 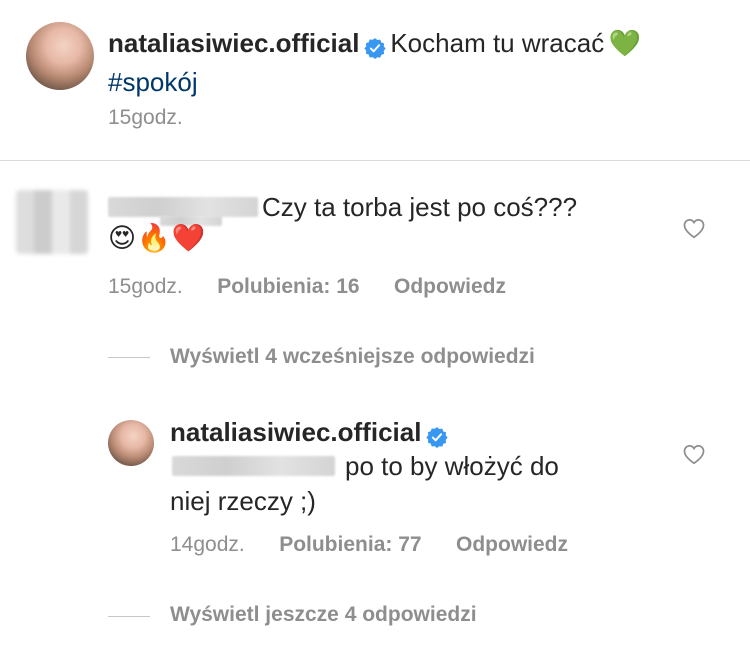 I want to click on commenter-avatar, so click(x=52, y=222).